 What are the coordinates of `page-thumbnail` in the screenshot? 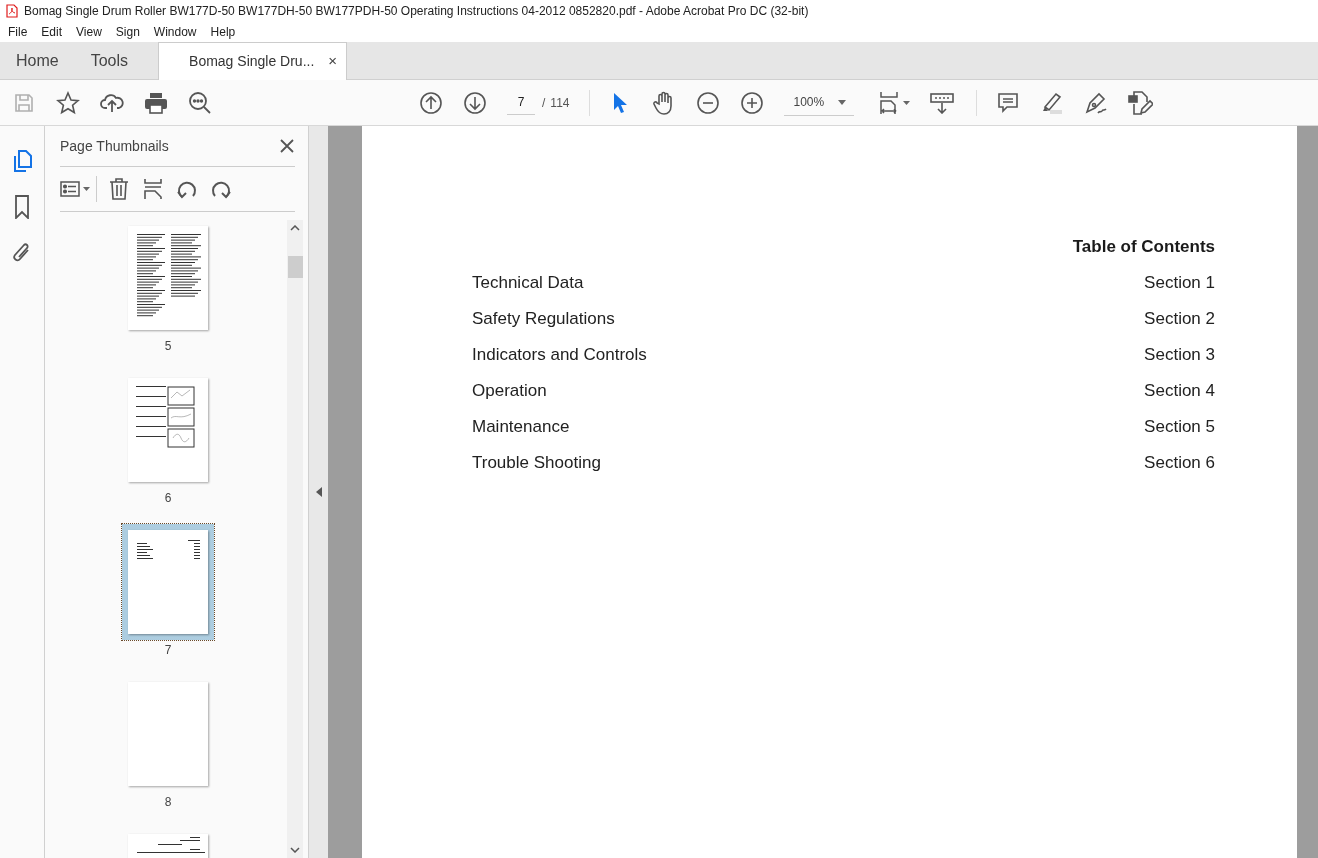 It's located at (168, 582).